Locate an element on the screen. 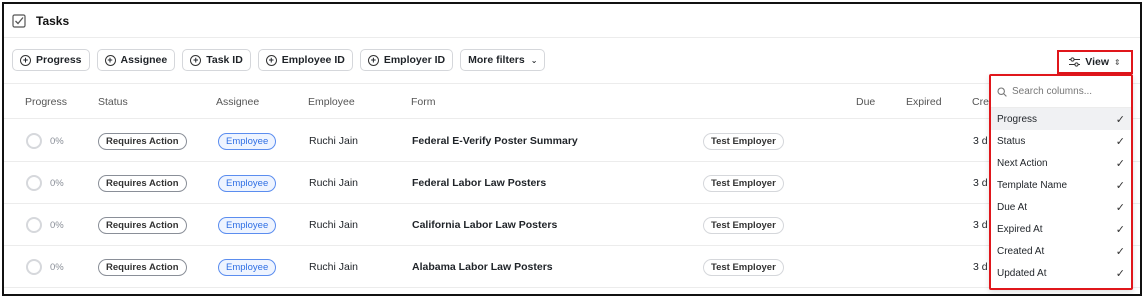 The width and height of the screenshot is (1144, 298). column-header-employee: Employee is located at coordinates (331, 102).